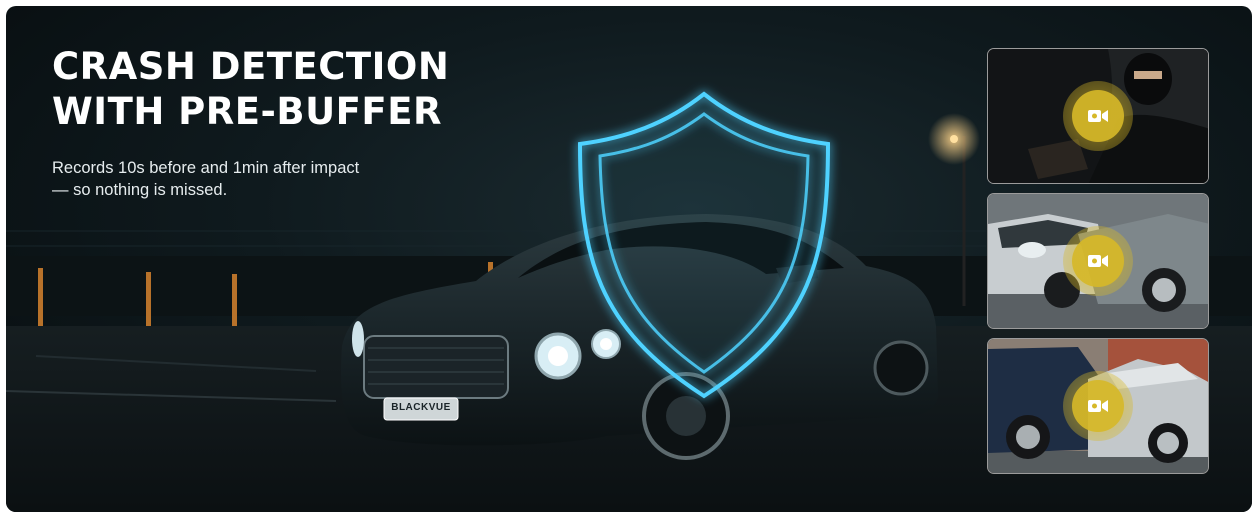 This screenshot has width=1258, height=518. I want to click on subheadline-line-1: Records 10s before and 1min after impact, so click(206, 168).